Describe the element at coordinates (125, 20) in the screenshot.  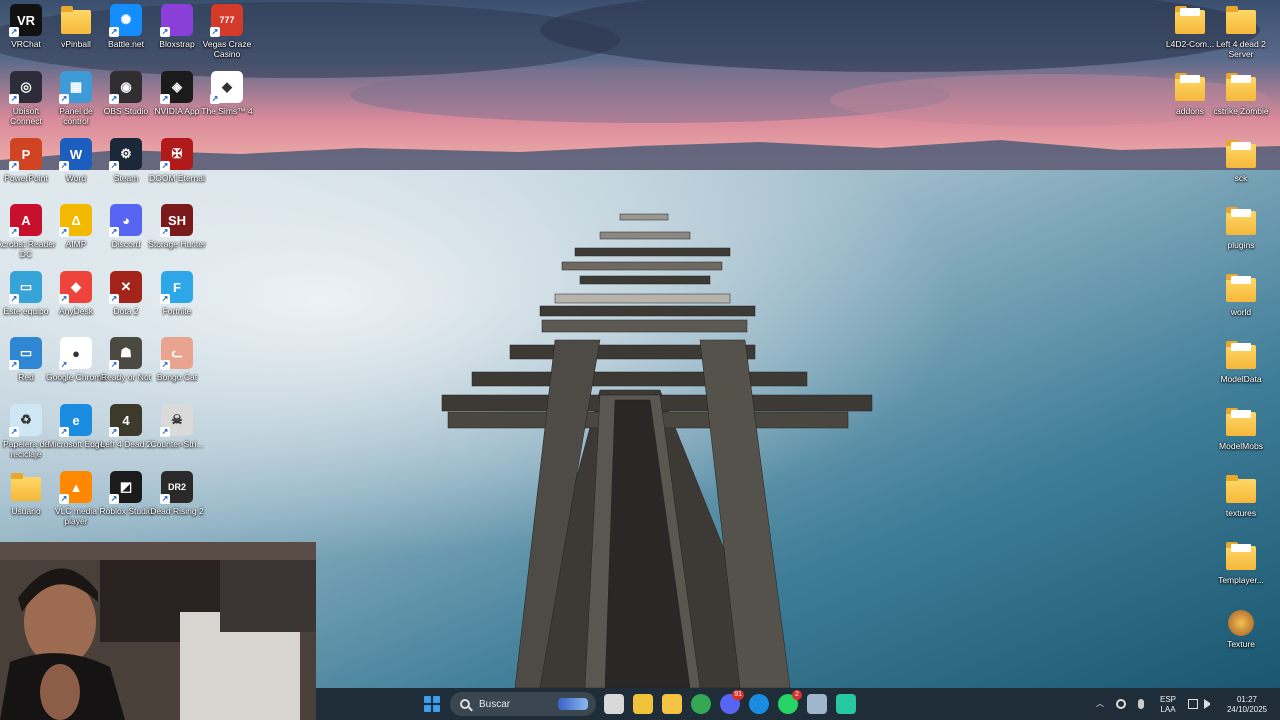
I see `battlenet-icon: ✺ ↗` at that location.